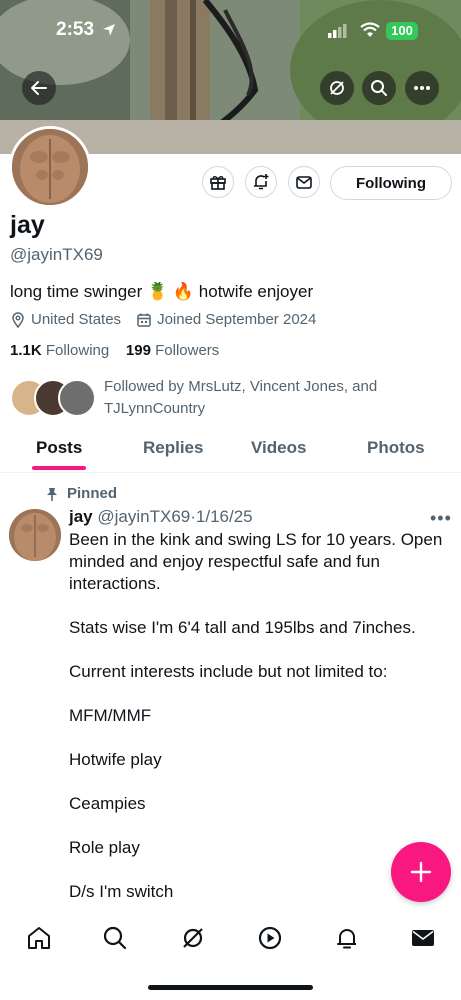 The image size is (461, 1000). Describe the element at coordinates (27, 225) in the screenshot. I see `profile-name: jay` at that location.